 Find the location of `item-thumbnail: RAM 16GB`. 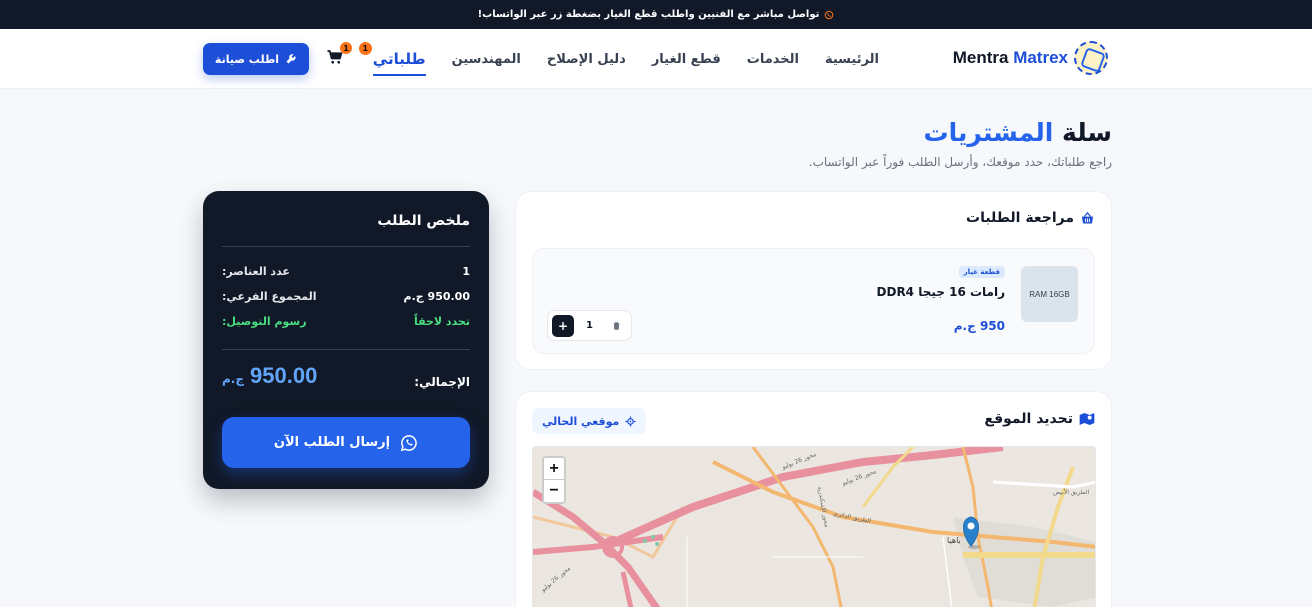

item-thumbnail: RAM 16GB is located at coordinates (1049, 294).